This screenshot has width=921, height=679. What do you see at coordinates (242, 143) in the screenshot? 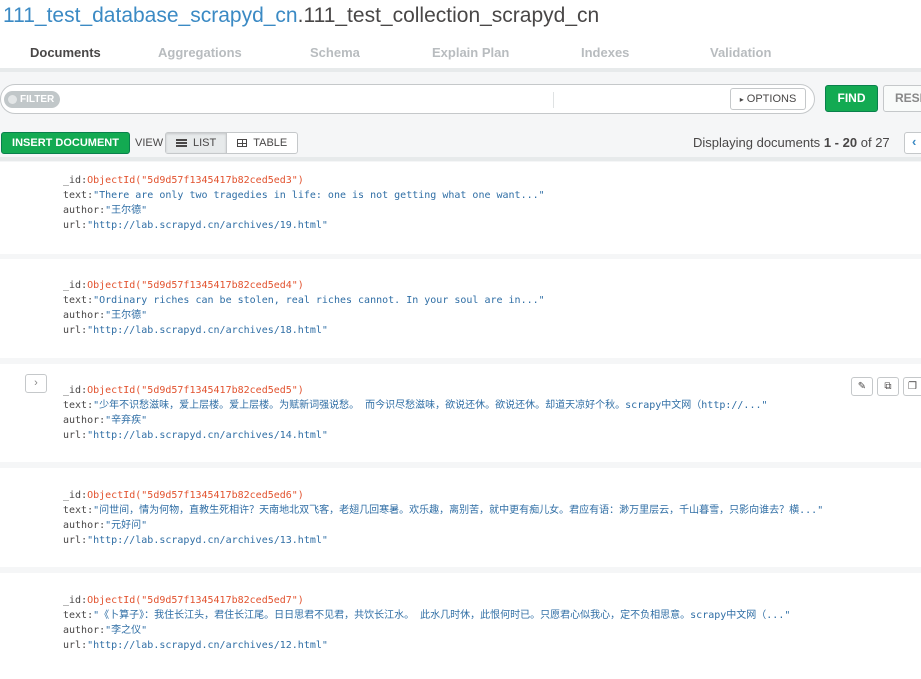
I see `table-icon` at bounding box center [242, 143].